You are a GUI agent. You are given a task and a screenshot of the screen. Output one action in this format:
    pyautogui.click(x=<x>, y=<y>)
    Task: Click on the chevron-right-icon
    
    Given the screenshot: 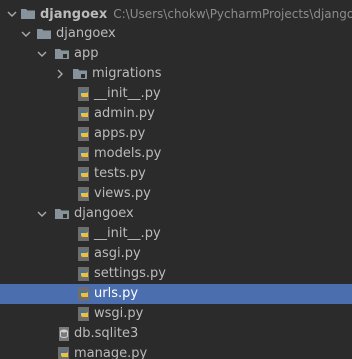 What is the action you would take?
    pyautogui.click(x=60, y=74)
    